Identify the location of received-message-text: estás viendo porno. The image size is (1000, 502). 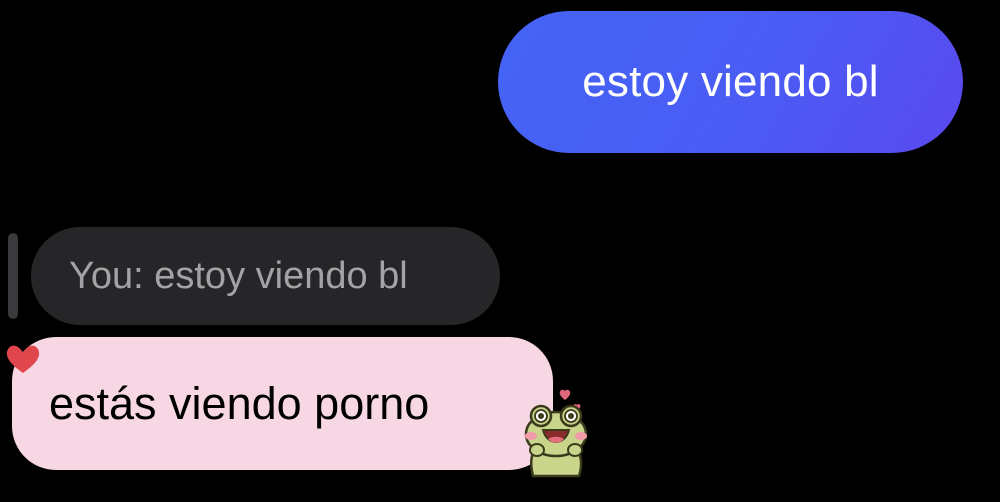
(239, 403).